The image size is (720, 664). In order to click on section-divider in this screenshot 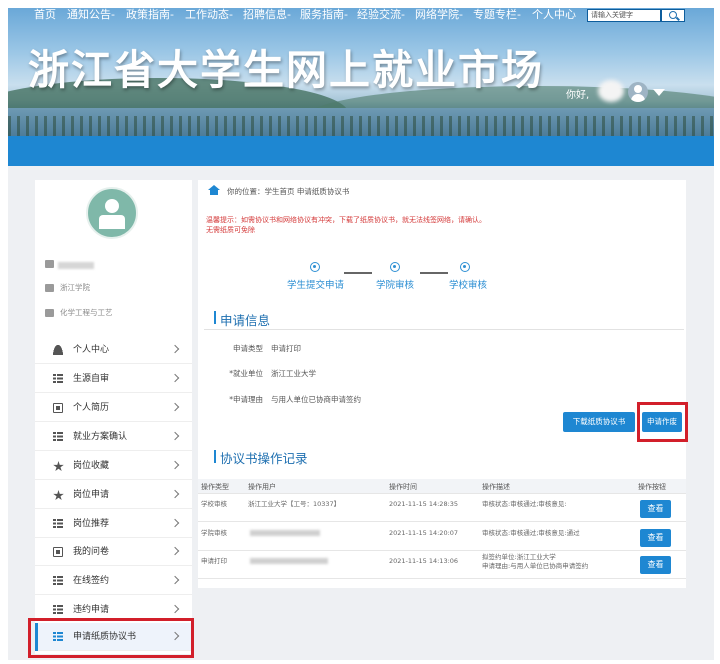, I will do `click(444, 329)`.